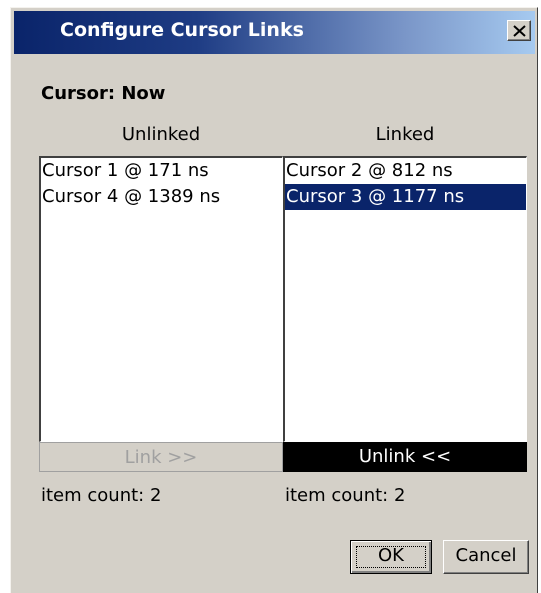  What do you see at coordinates (345, 495) in the screenshot?
I see `linked-item-count: item count: 2` at bounding box center [345, 495].